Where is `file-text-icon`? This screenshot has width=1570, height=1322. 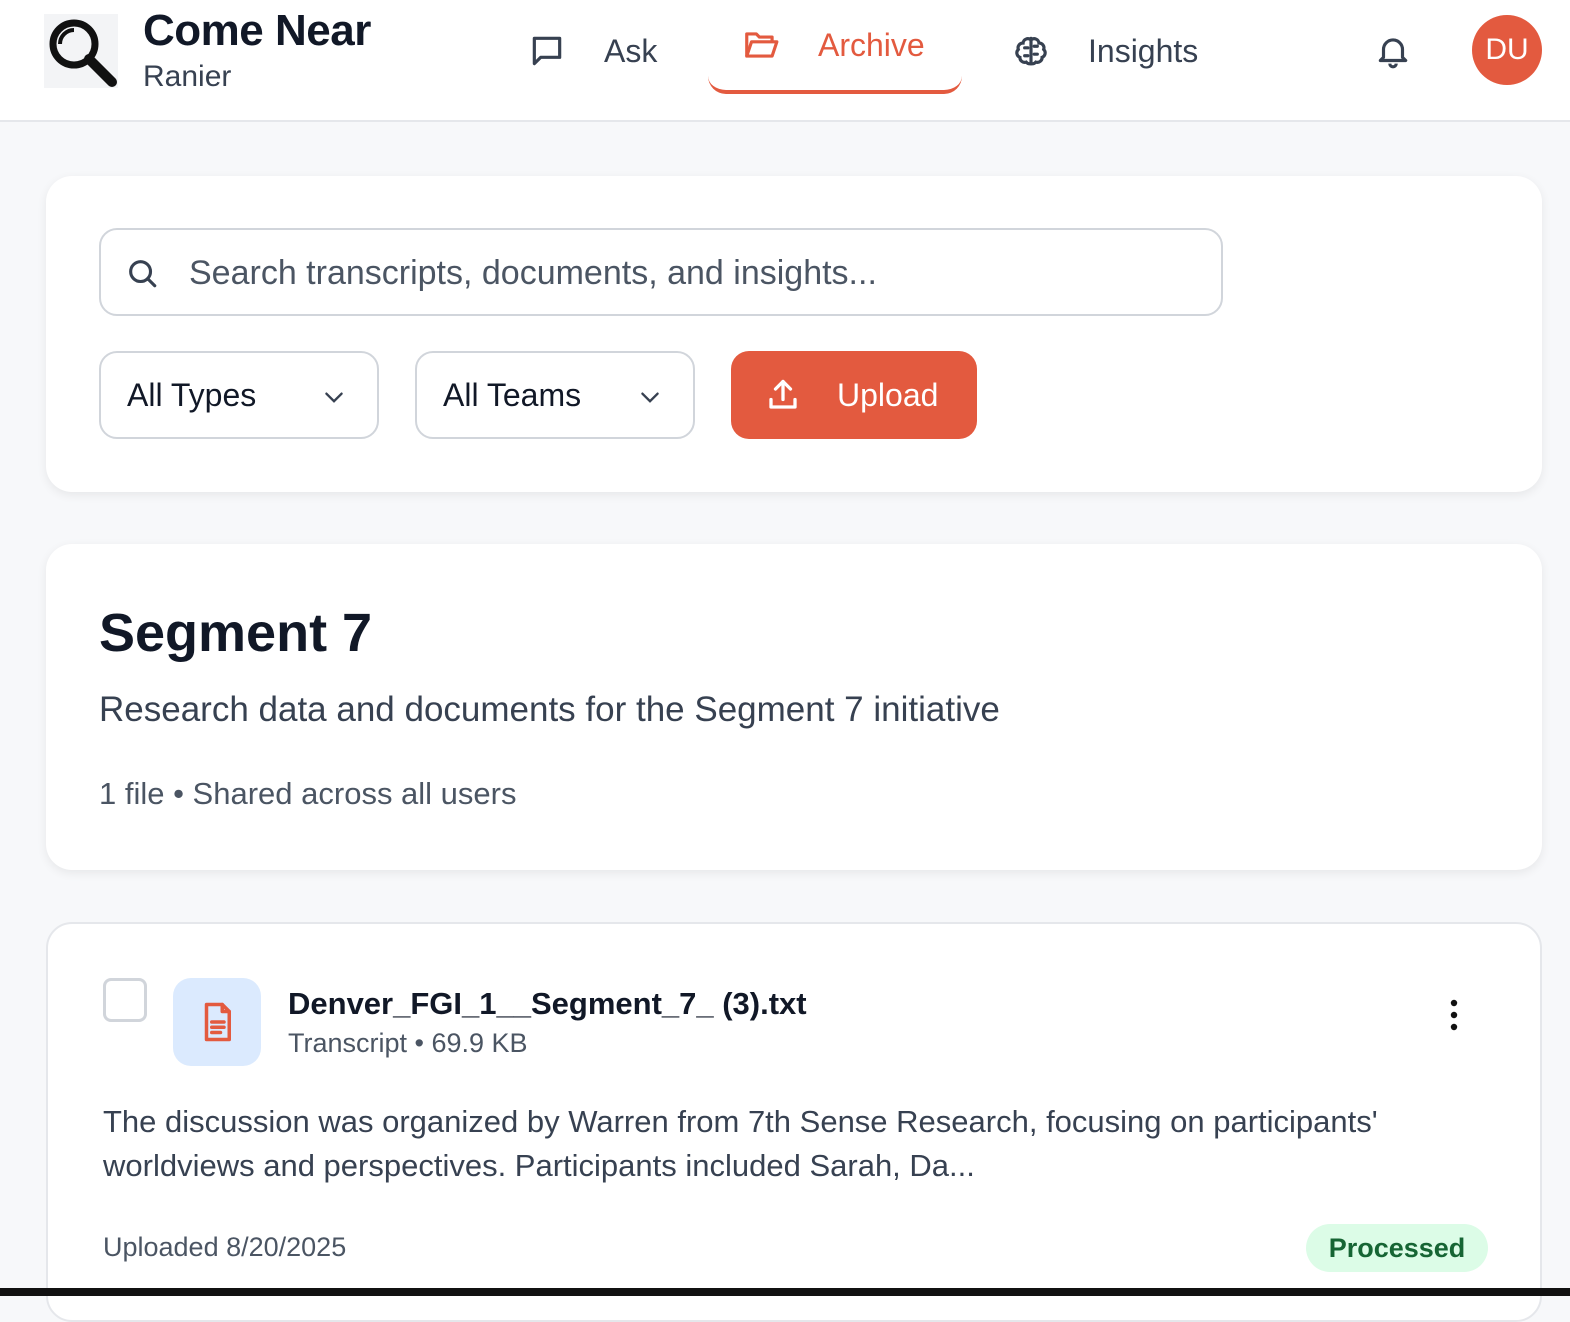 file-text-icon is located at coordinates (217, 1022).